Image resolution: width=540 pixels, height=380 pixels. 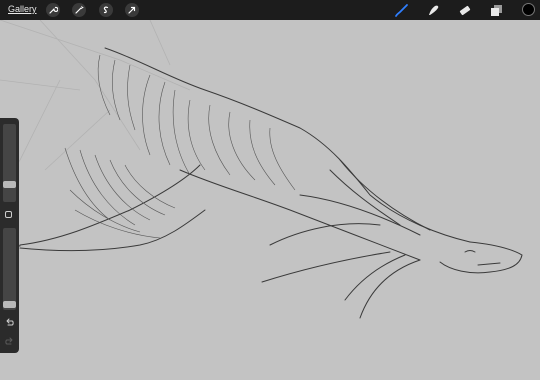 What do you see at coordinates (9, 269) in the screenshot?
I see `opacity-slider` at bounding box center [9, 269].